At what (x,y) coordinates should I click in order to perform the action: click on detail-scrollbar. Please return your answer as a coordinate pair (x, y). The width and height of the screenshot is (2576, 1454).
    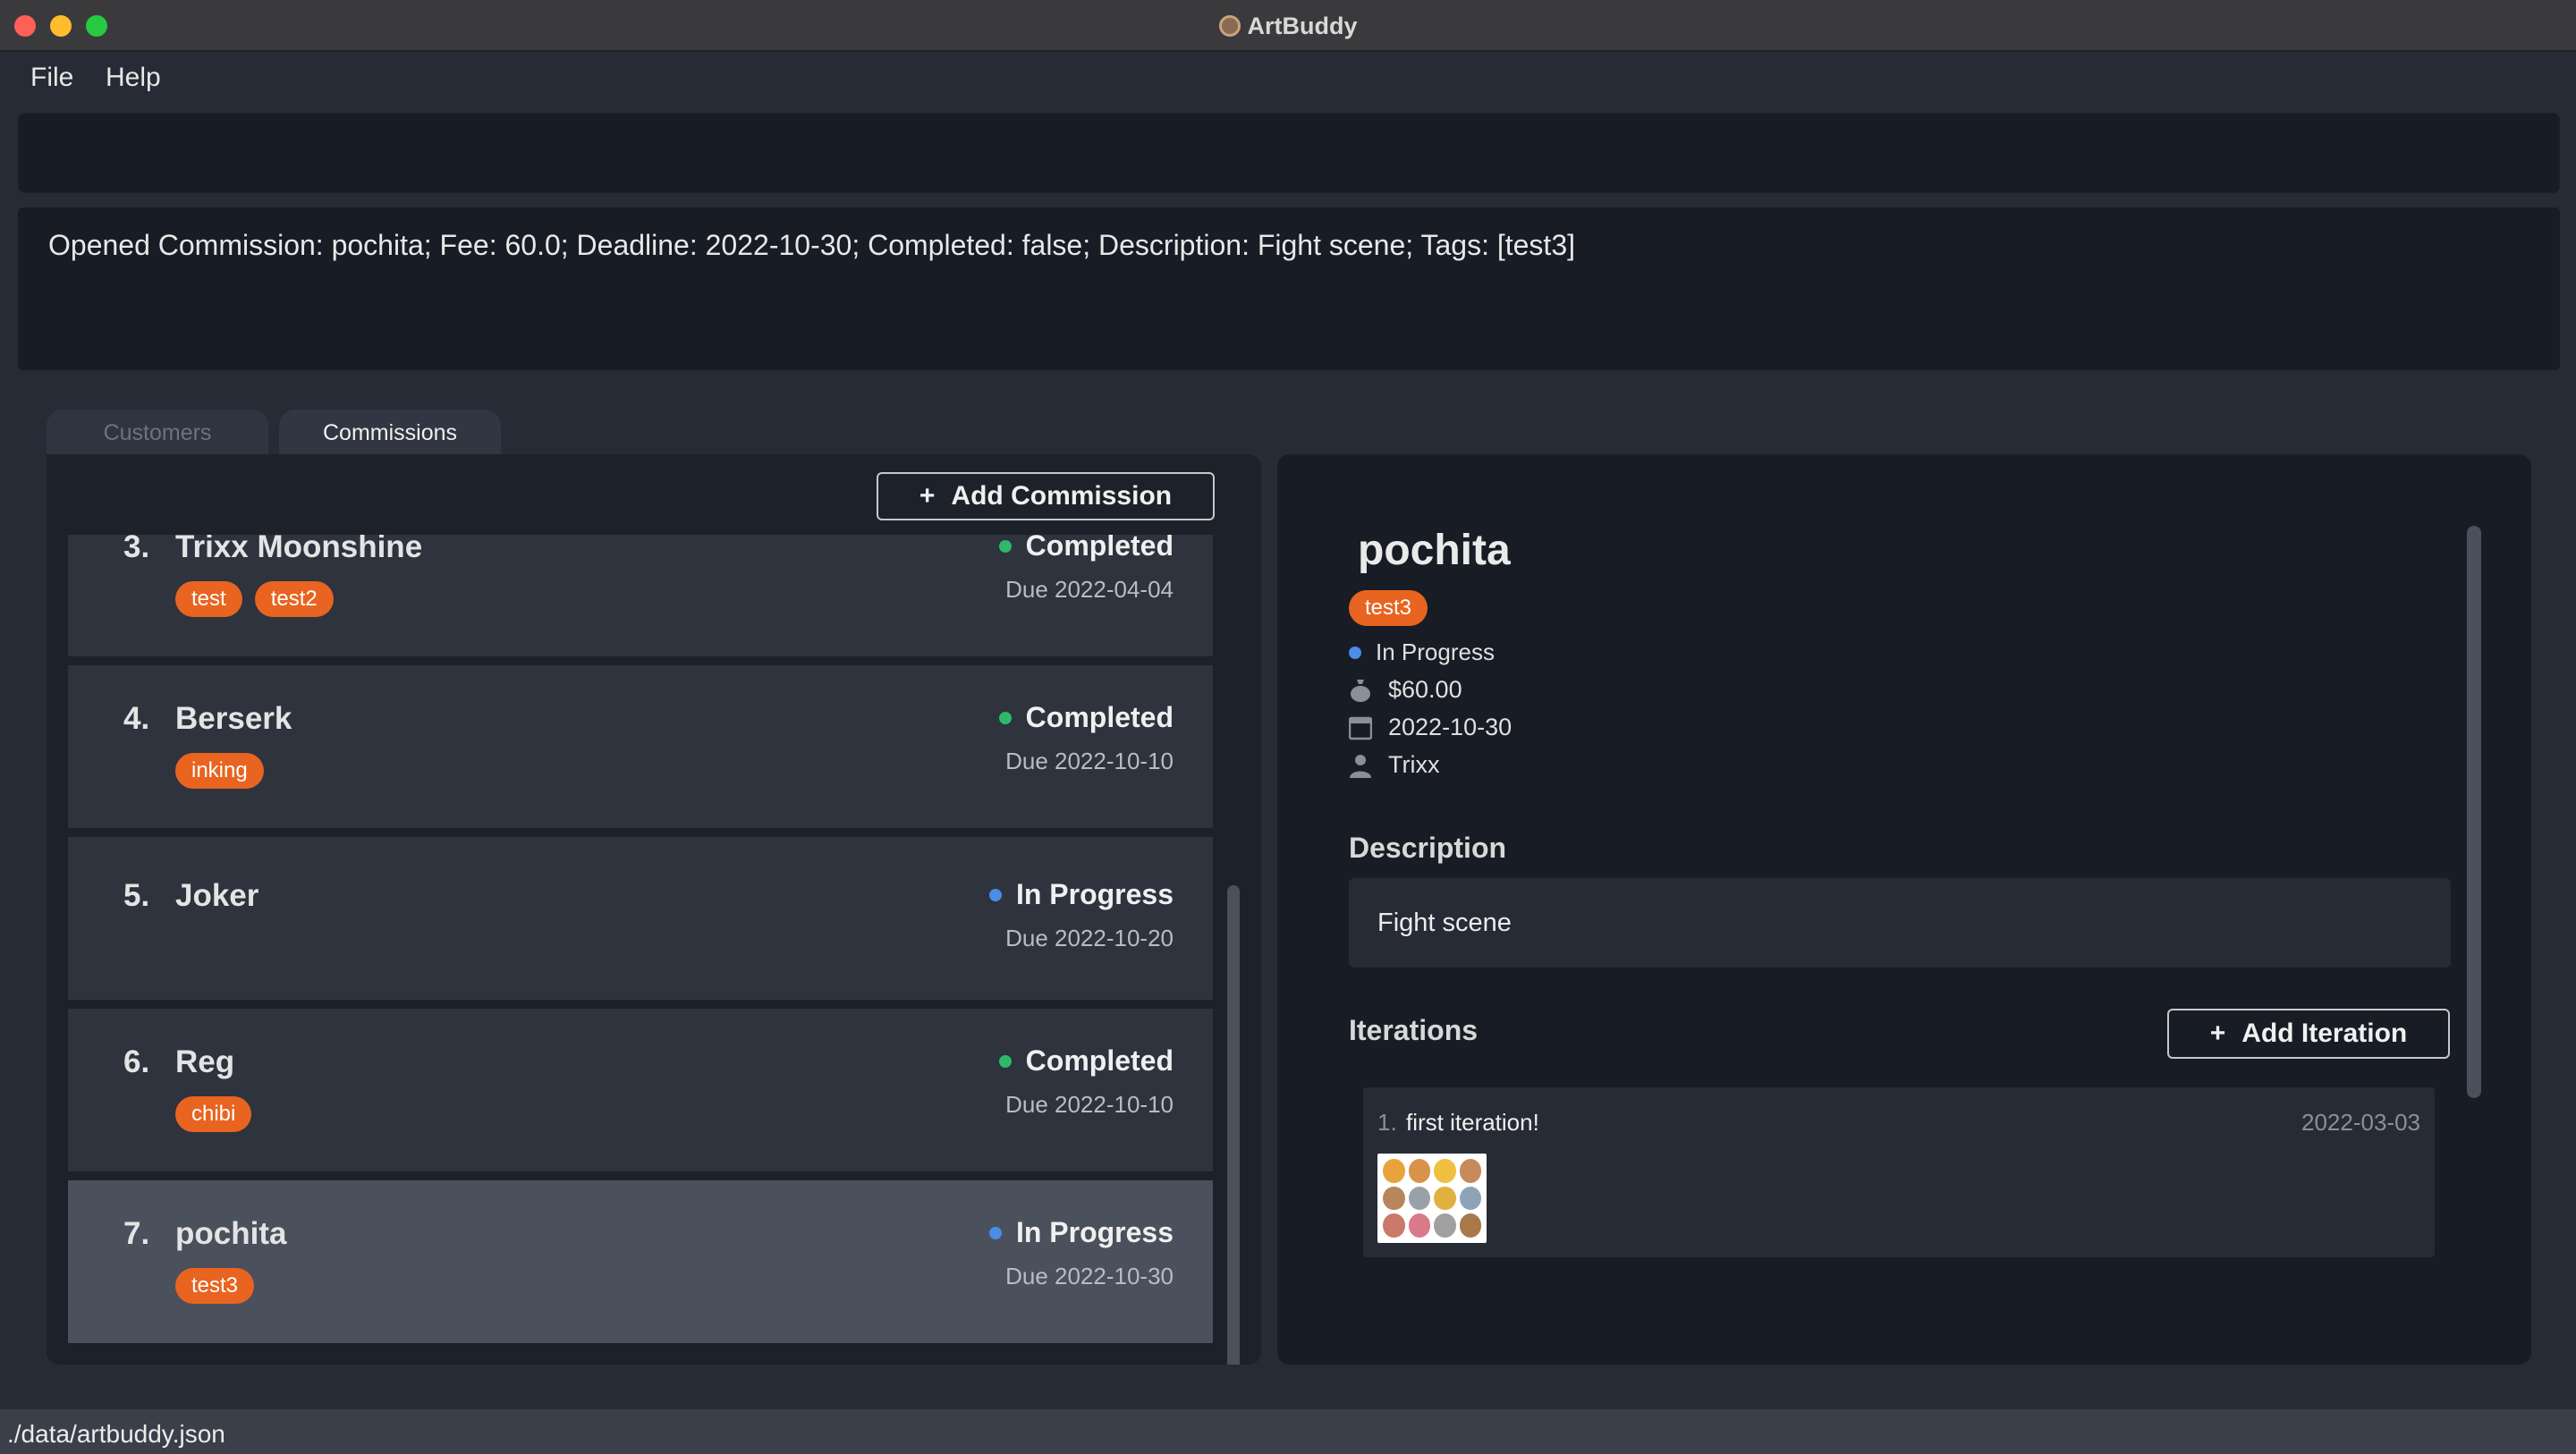
    Looking at the image, I should click on (2474, 812).